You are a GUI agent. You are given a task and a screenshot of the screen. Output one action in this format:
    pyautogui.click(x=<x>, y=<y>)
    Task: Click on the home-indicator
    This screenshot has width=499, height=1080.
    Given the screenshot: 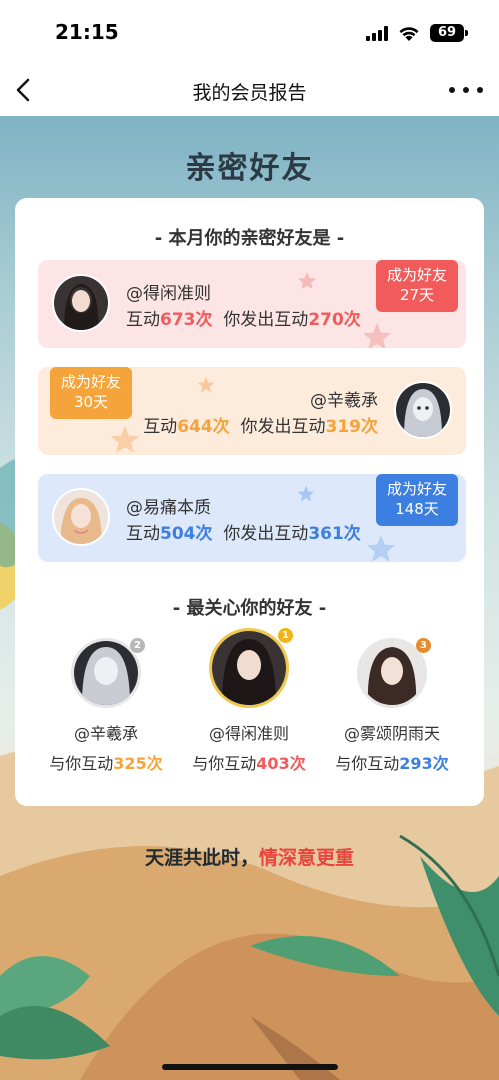 What is the action you would take?
    pyautogui.click(x=250, y=1067)
    